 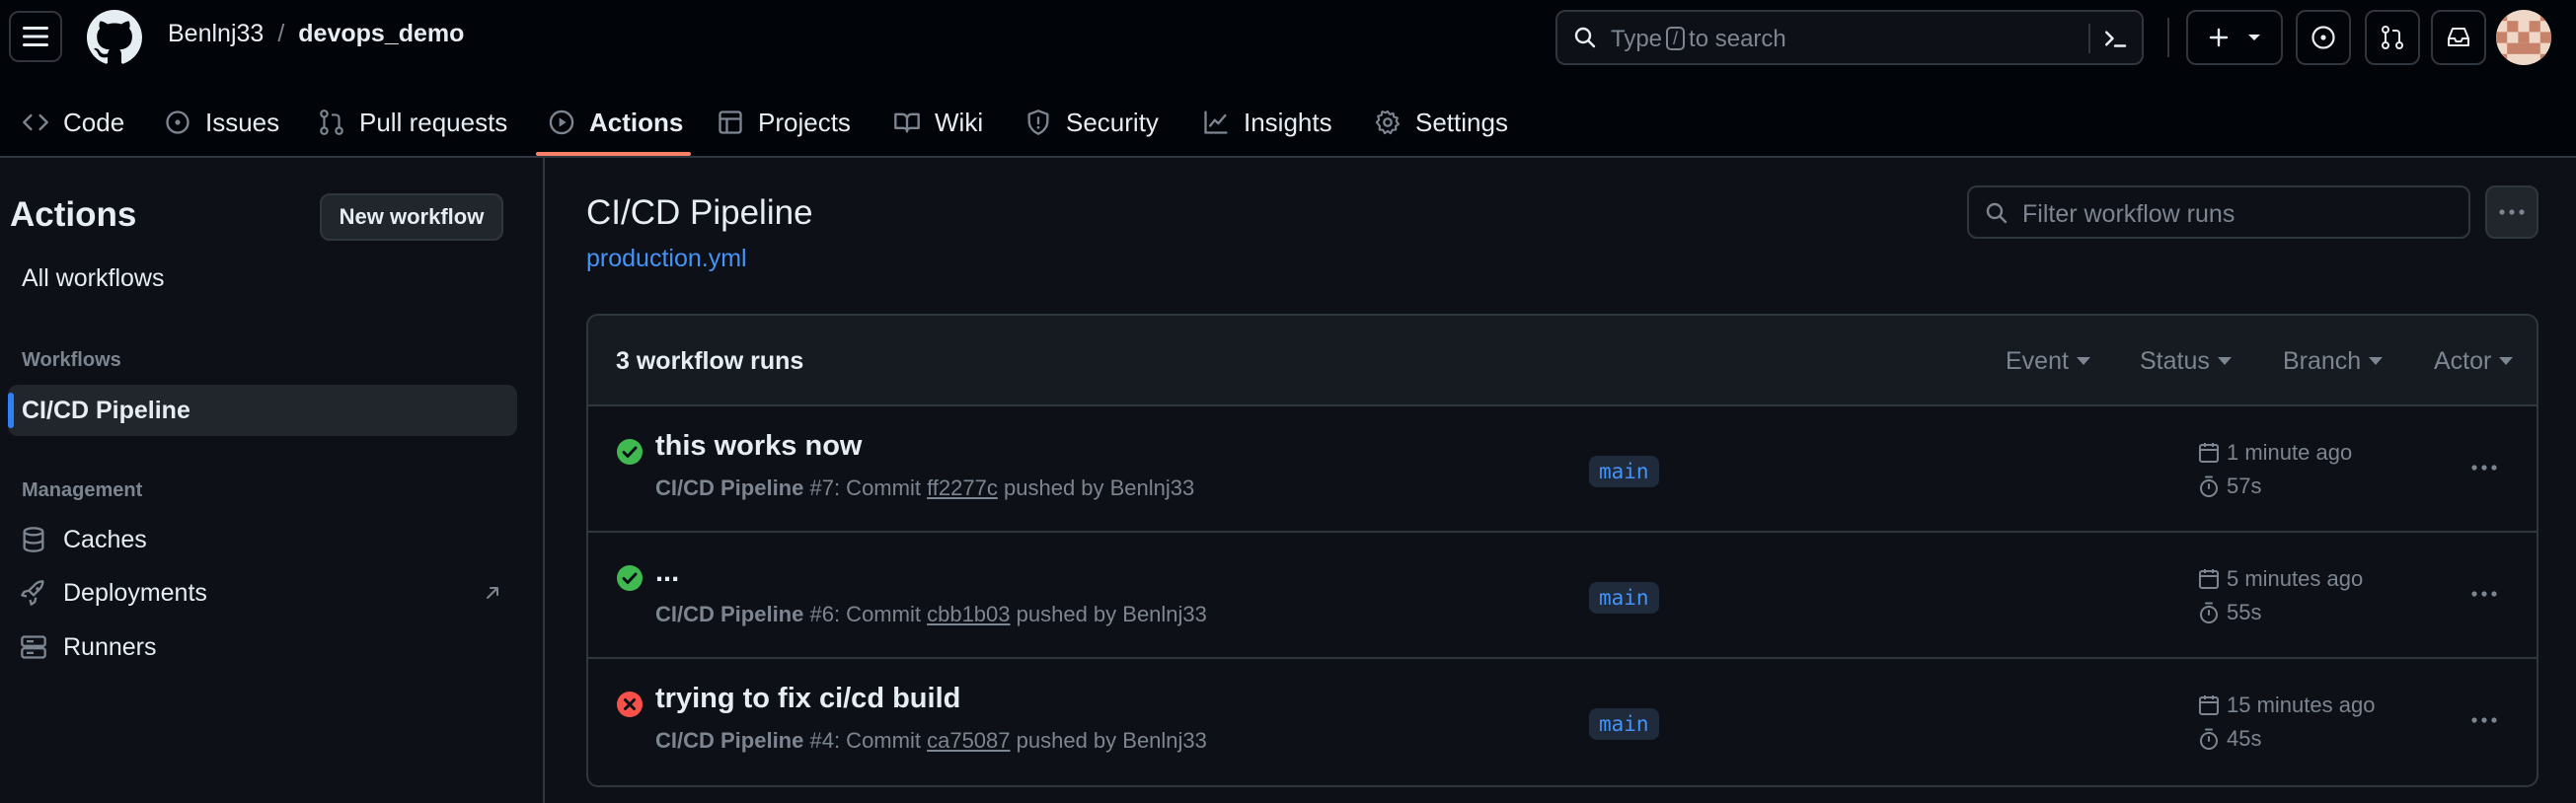 I want to click on avatar-image, so click(x=2524, y=37).